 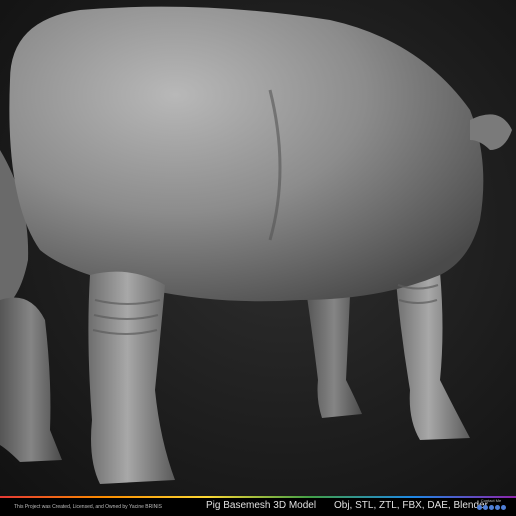 What do you see at coordinates (491, 500) in the screenshot?
I see `contact-label: Contact Me` at bounding box center [491, 500].